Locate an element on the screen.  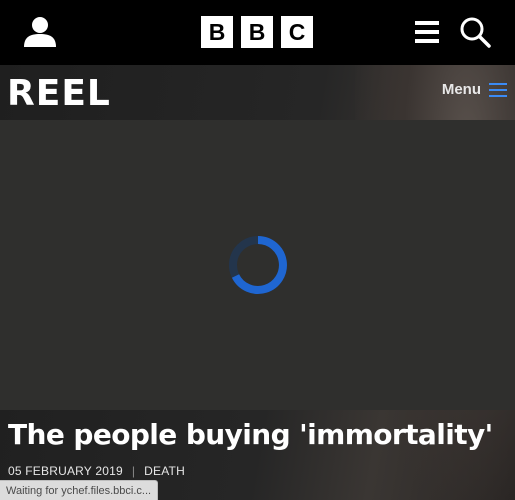
article-meta: 05 FEBRUARY 2019 | DEATH is located at coordinates (96, 471).